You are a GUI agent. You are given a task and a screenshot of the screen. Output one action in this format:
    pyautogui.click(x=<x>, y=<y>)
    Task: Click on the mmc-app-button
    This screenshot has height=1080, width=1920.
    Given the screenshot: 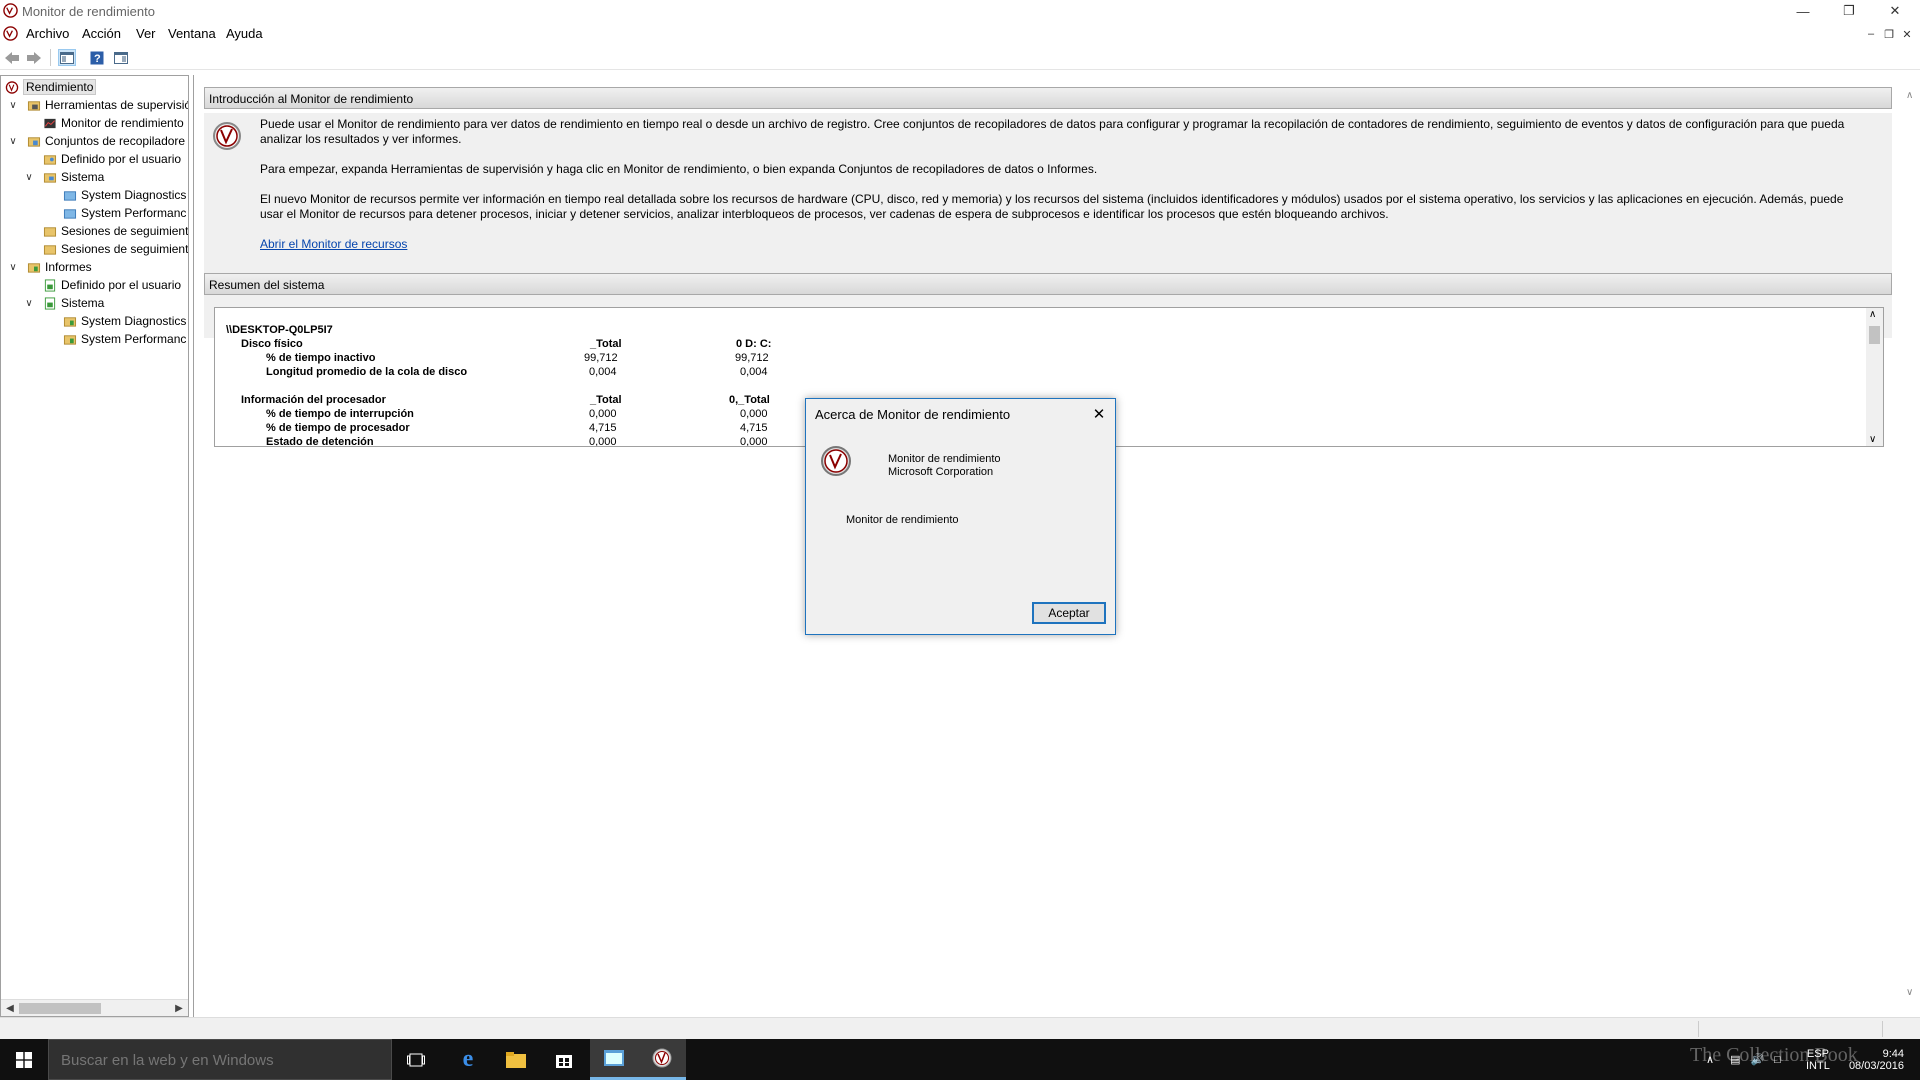 What is the action you would take?
    pyautogui.click(x=614, y=1059)
    